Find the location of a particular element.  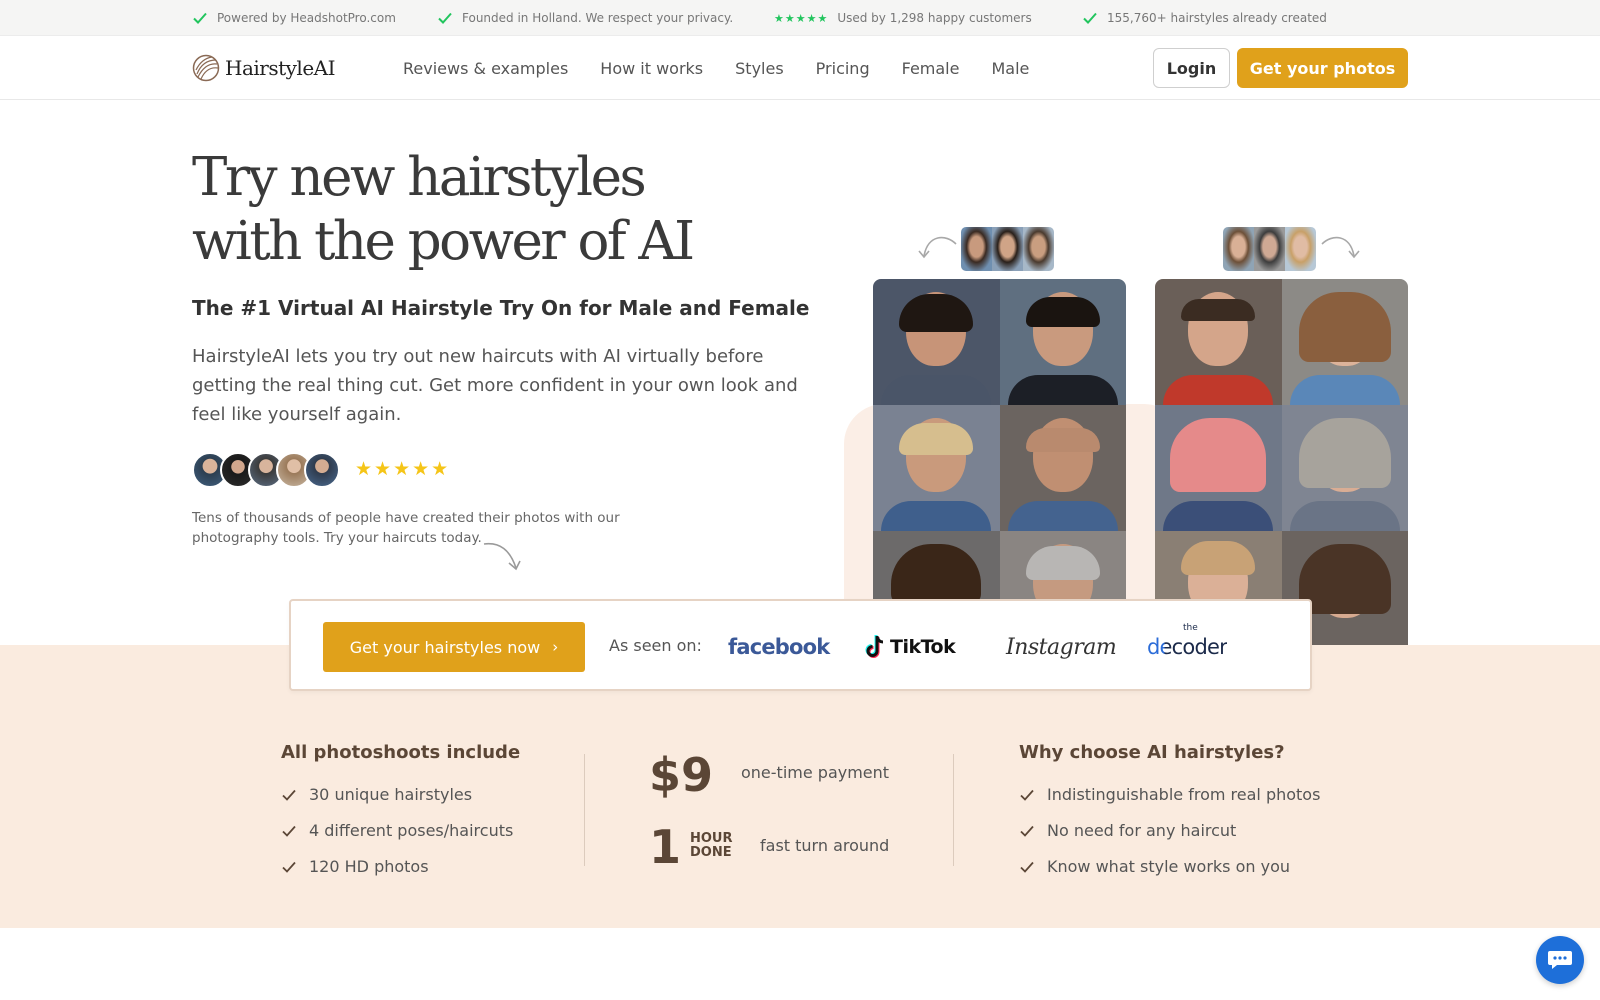

decoder-wordmark: decoder is located at coordinates (1187, 647).